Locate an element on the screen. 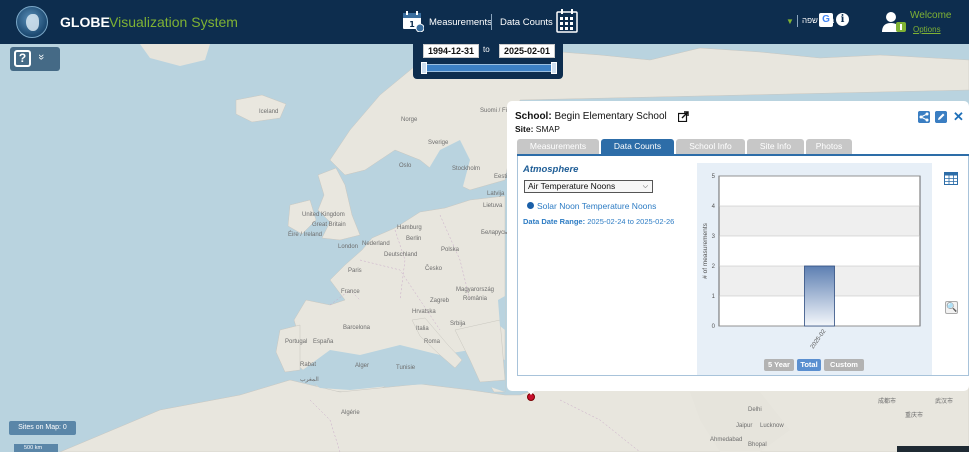 The height and width of the screenshot is (452, 969). radio-solar-noon is located at coordinates (530, 205).